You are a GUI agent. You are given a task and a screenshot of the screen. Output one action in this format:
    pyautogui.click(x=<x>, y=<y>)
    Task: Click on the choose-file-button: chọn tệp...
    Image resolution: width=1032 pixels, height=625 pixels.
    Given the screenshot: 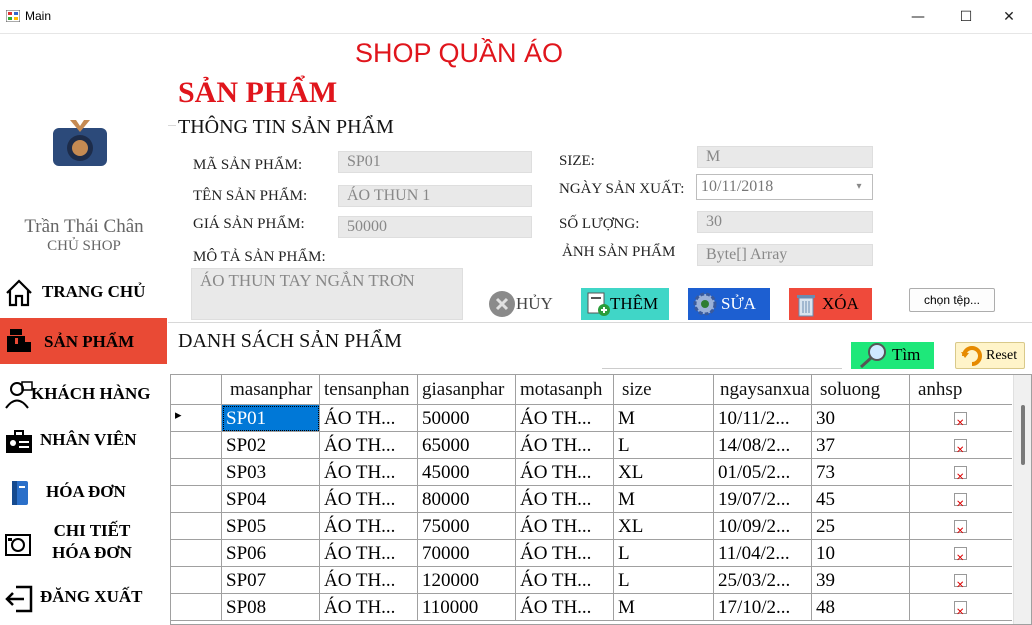 What is the action you would take?
    pyautogui.click(x=952, y=300)
    